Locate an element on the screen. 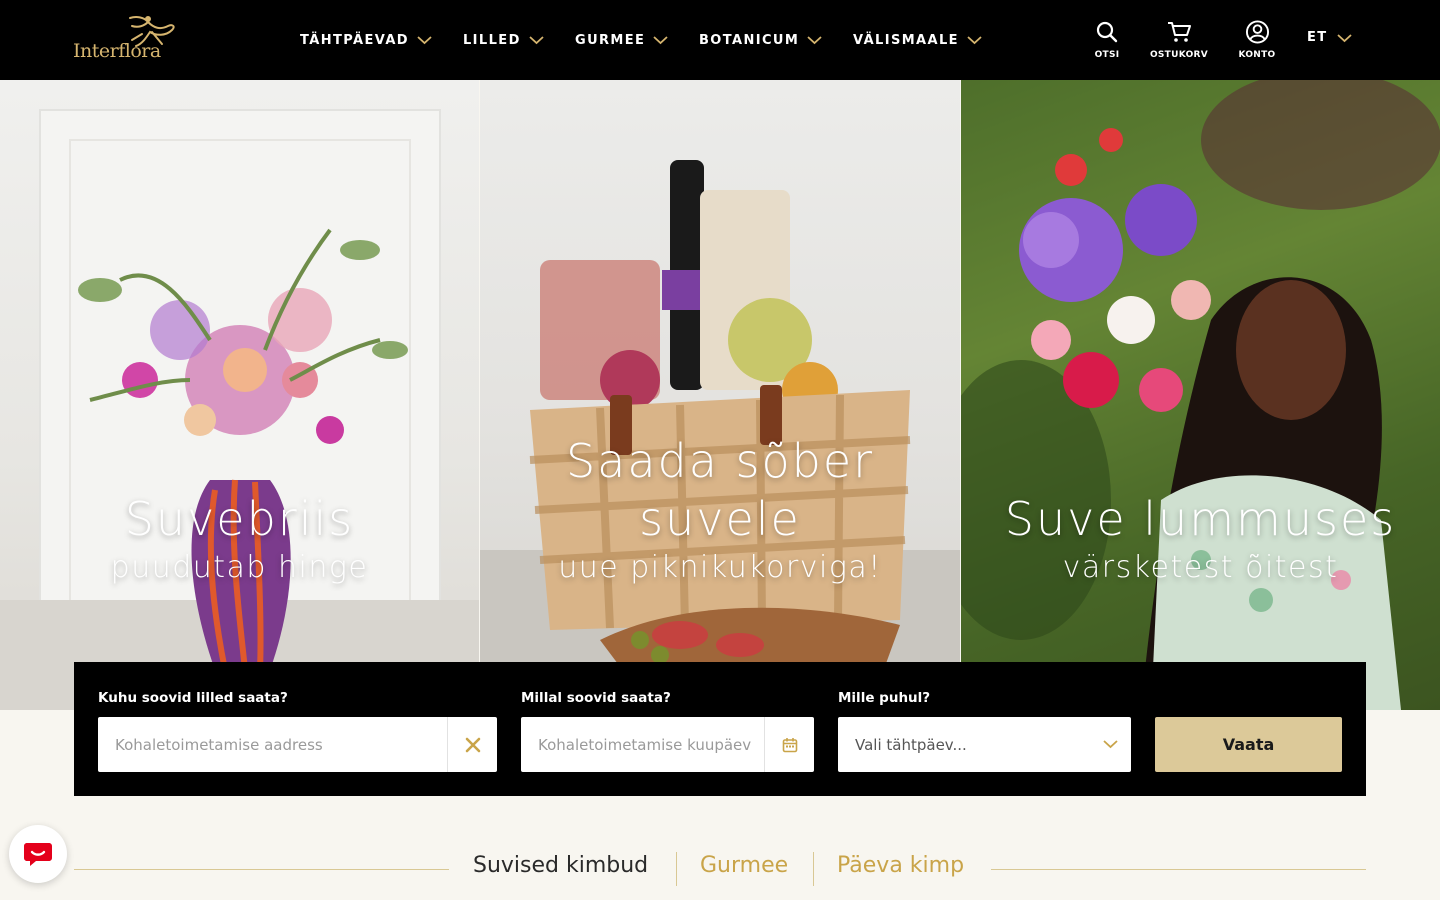 The height and width of the screenshot is (900, 1440). nav-label: LILLED is located at coordinates (492, 40).